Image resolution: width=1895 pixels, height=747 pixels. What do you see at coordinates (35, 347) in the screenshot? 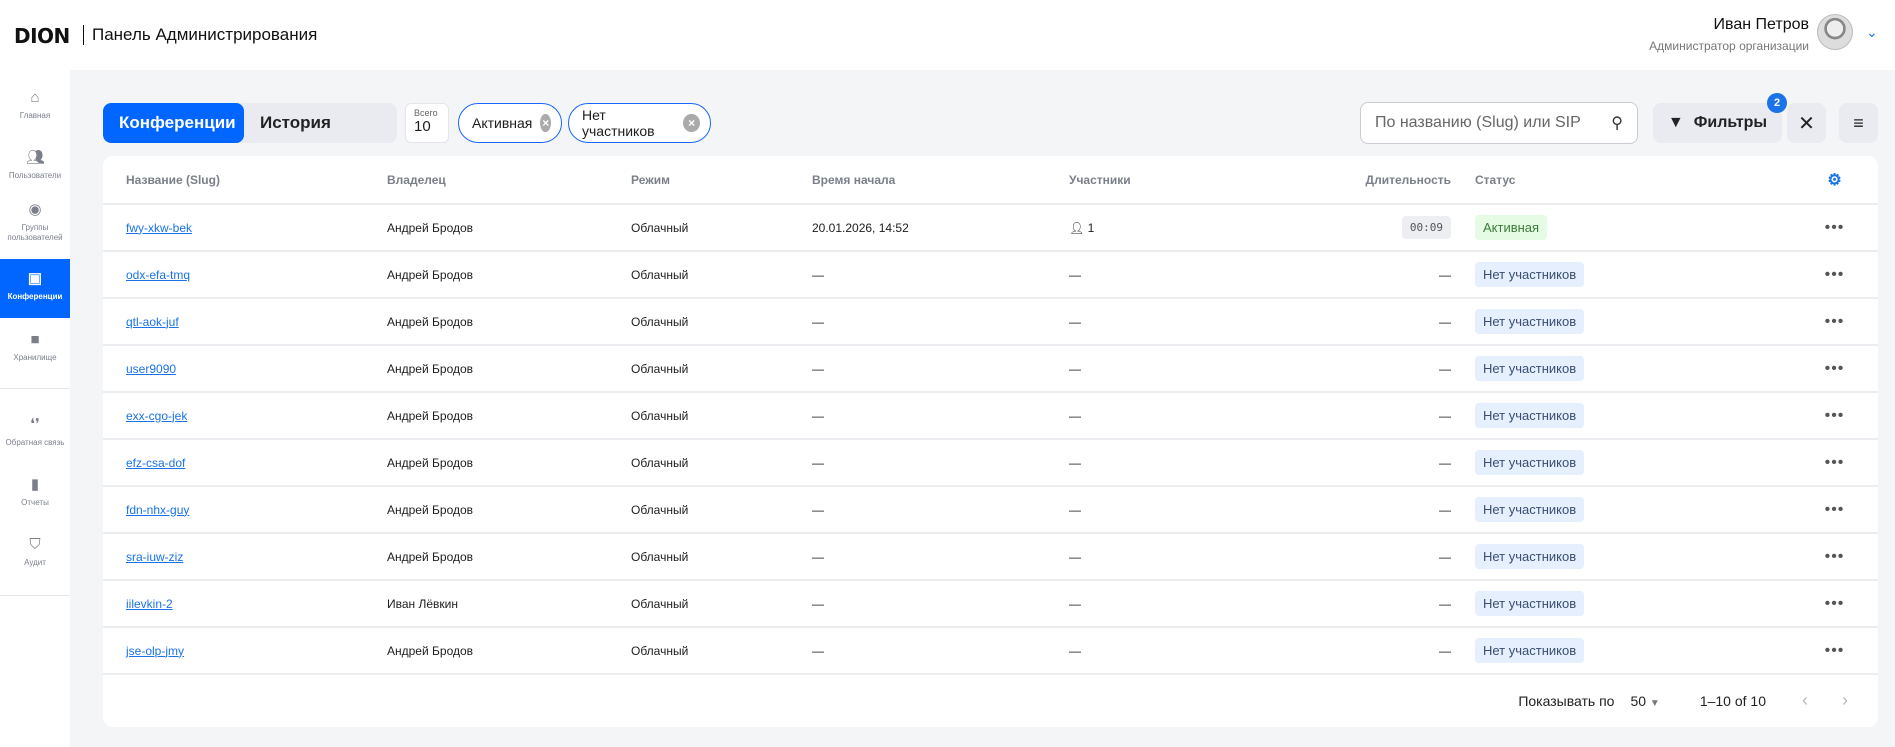
I see `sidebar-item-storage: ■ Хранилище` at bounding box center [35, 347].